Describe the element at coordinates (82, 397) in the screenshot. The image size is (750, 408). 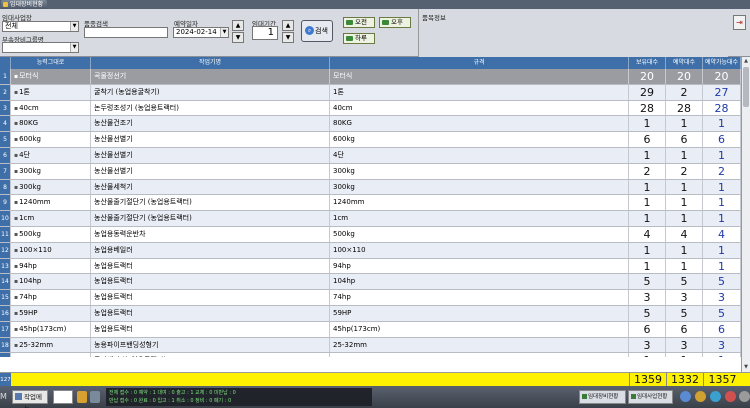
I see `folder-icon` at that location.